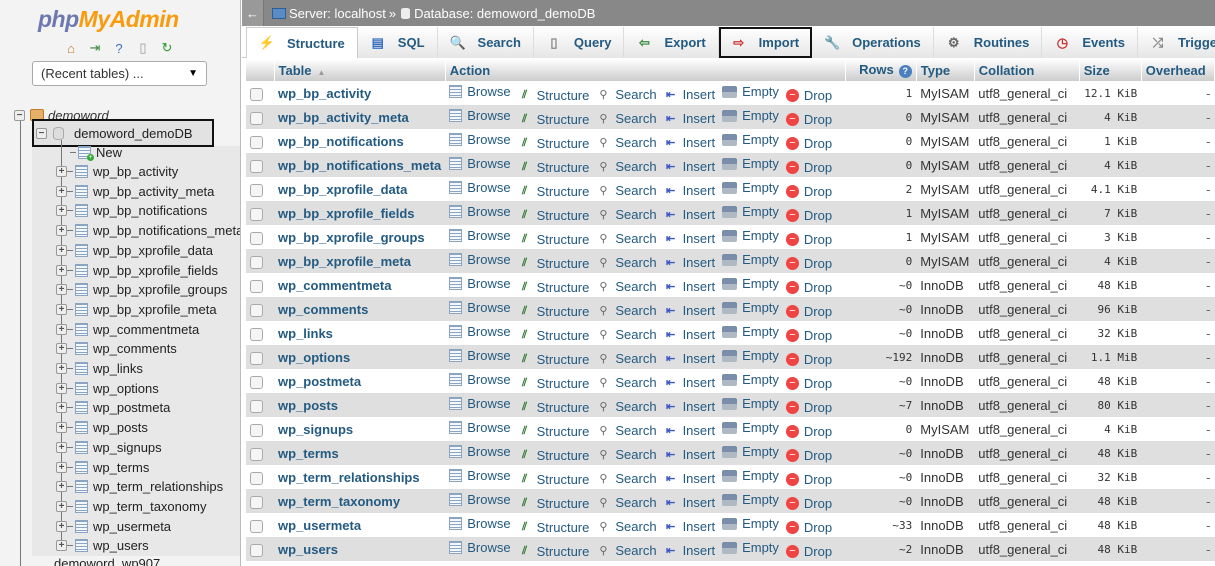 Image resolution: width=1215 pixels, height=566 pixels. What do you see at coordinates (131, 506) in the screenshot?
I see `tree-table-item: + wp_term_taxonomy` at bounding box center [131, 506].